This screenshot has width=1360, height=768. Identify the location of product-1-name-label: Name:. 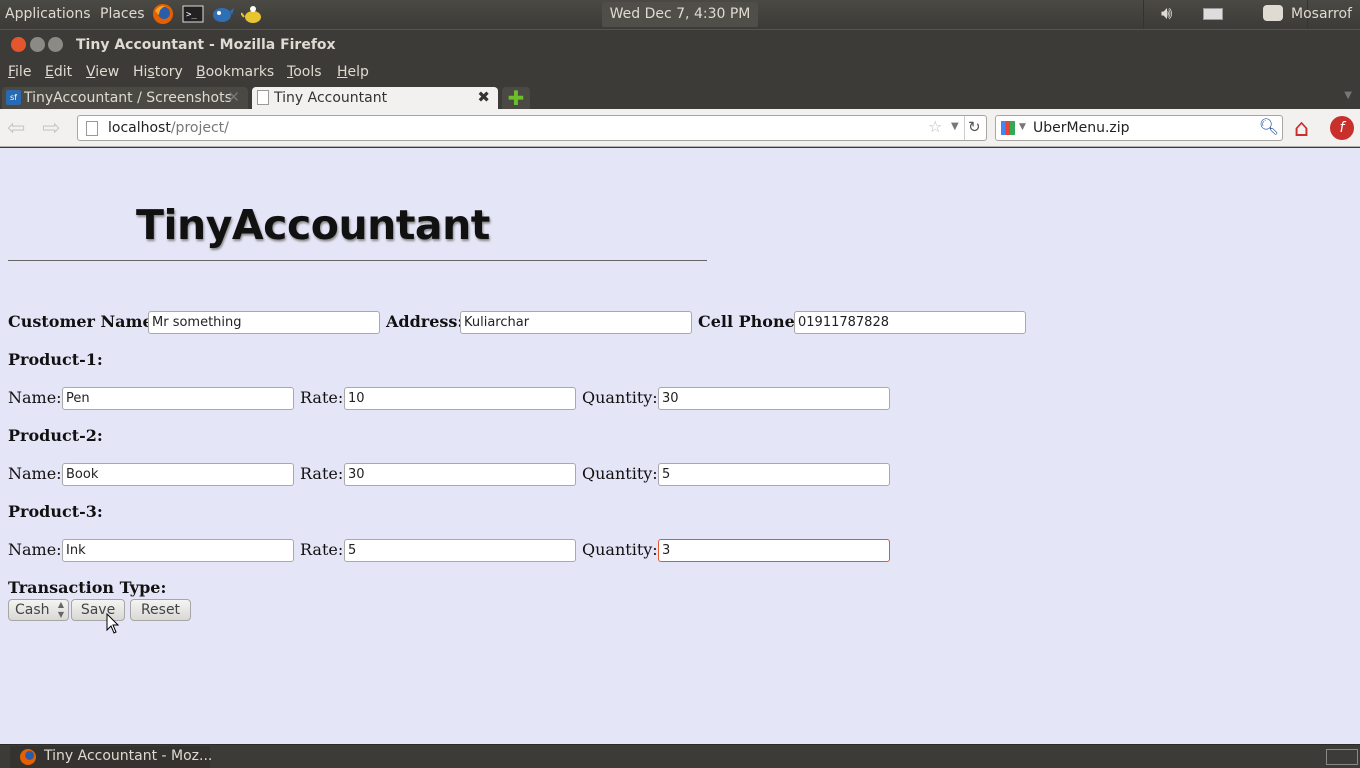
(35, 397).